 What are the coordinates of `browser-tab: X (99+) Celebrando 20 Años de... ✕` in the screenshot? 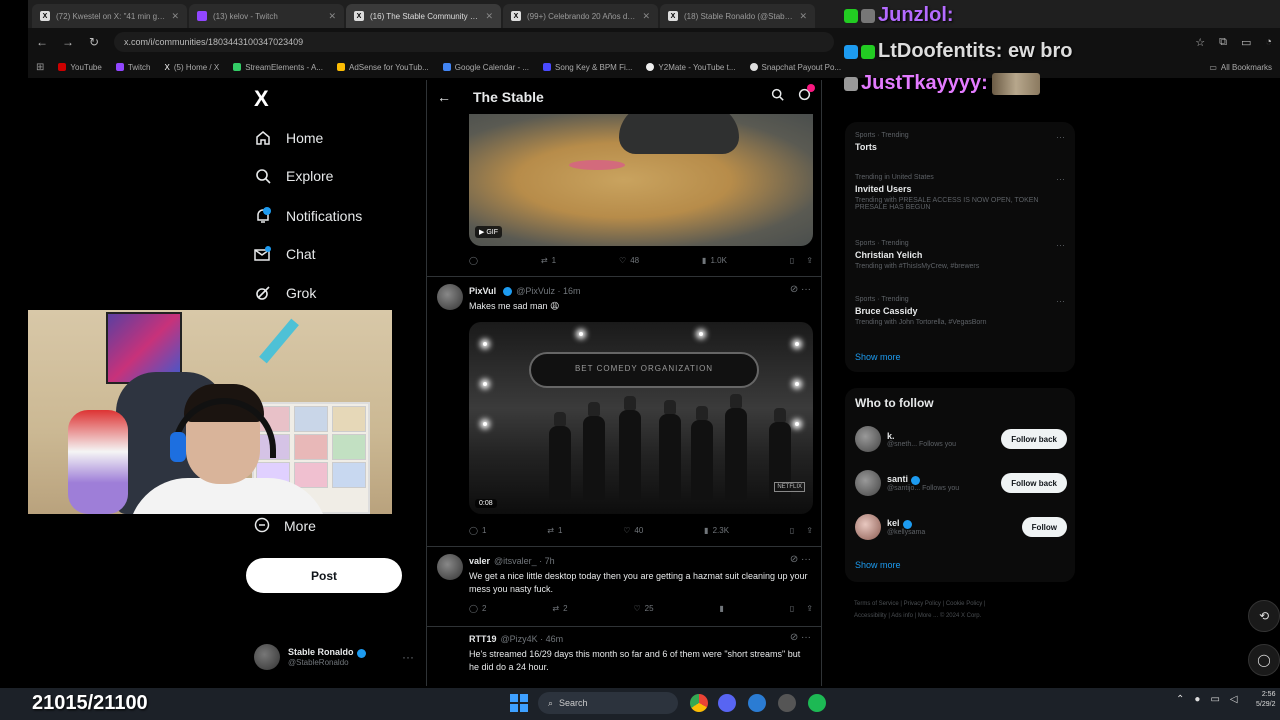 It's located at (580, 16).